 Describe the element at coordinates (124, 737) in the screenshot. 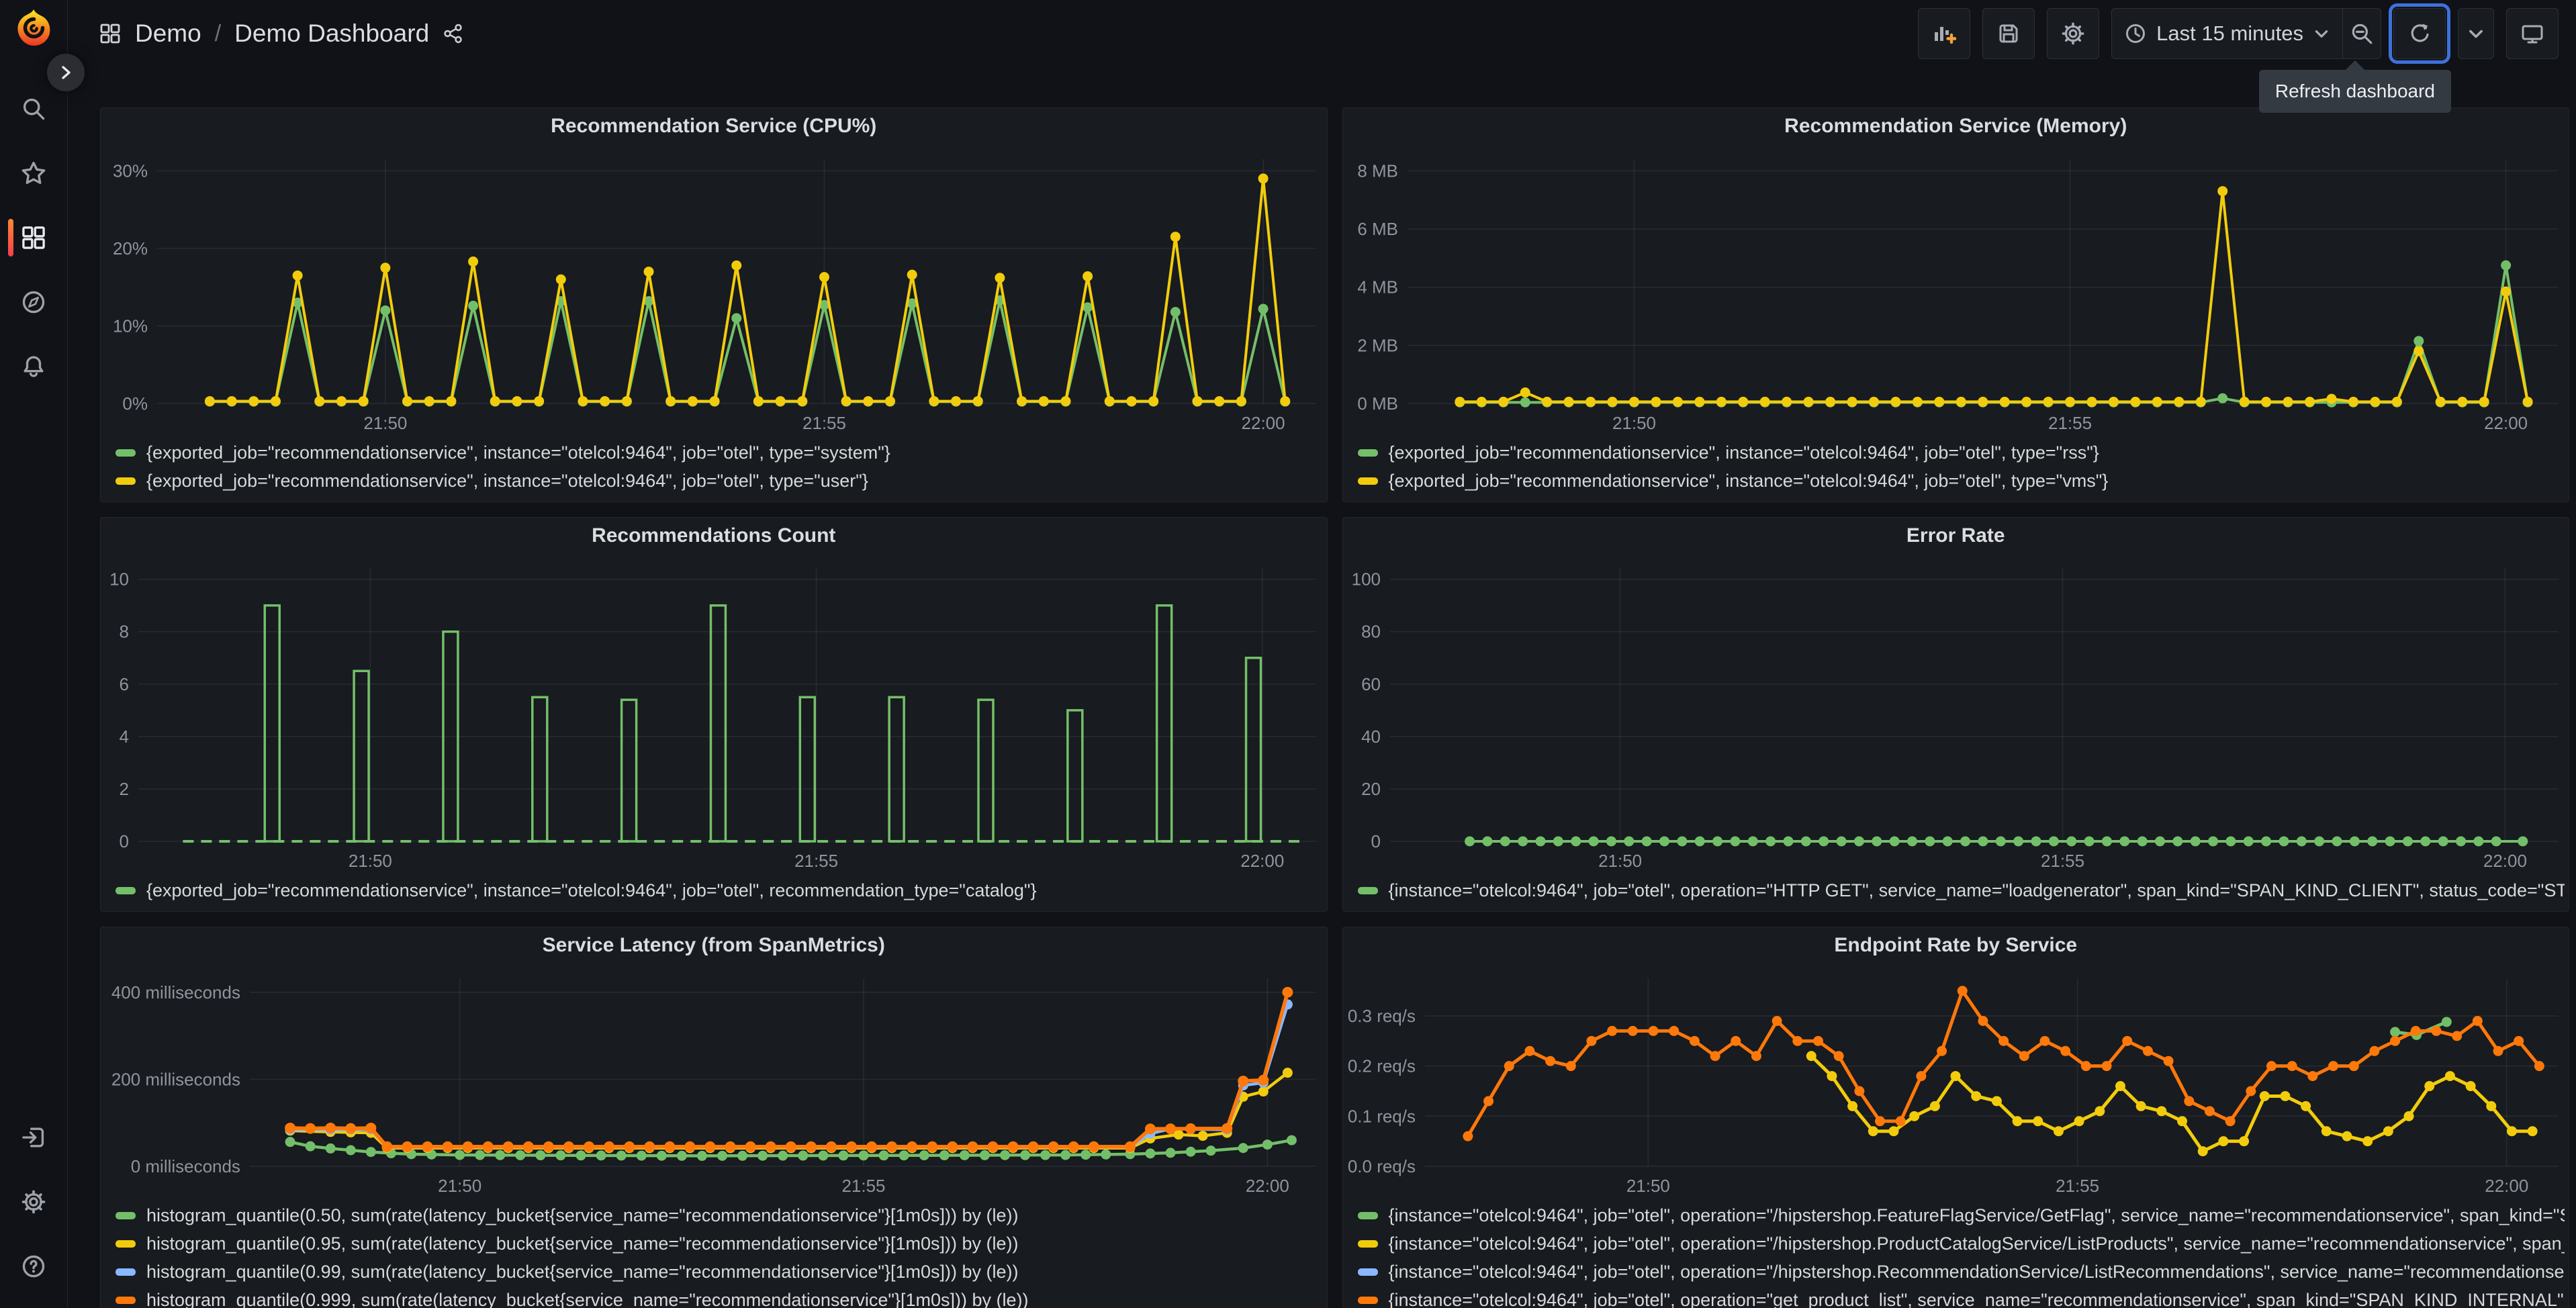

I see `svg-text: 4` at that location.